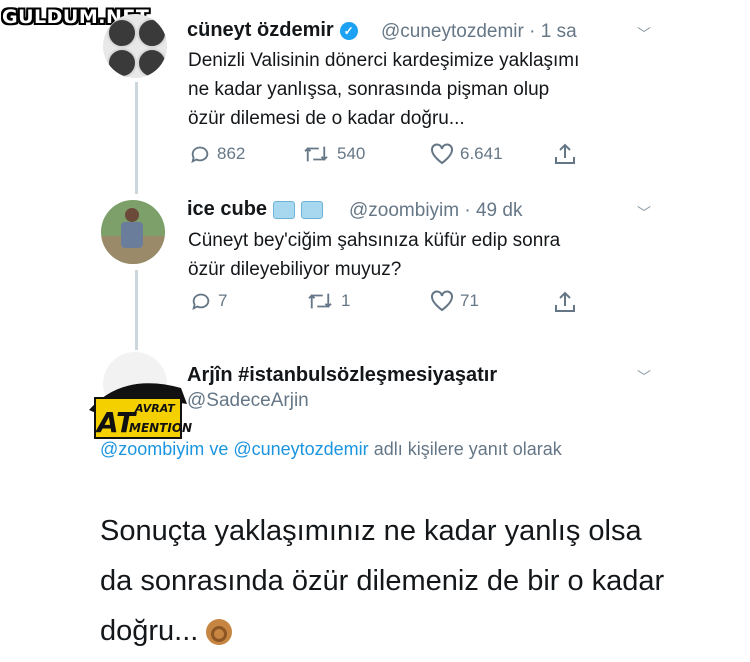 This screenshot has width=750, height=662. I want to click on tweet-time: · 49 dk, so click(493, 210).